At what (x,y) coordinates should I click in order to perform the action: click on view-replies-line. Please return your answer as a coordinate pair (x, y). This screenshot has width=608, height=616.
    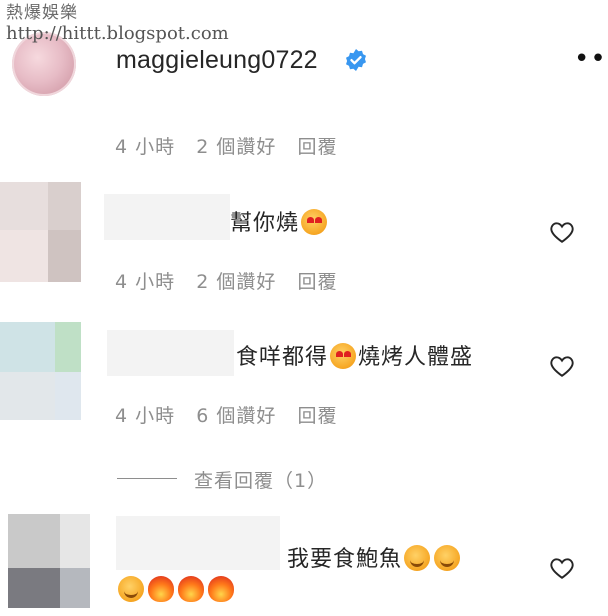
    Looking at the image, I should click on (147, 478).